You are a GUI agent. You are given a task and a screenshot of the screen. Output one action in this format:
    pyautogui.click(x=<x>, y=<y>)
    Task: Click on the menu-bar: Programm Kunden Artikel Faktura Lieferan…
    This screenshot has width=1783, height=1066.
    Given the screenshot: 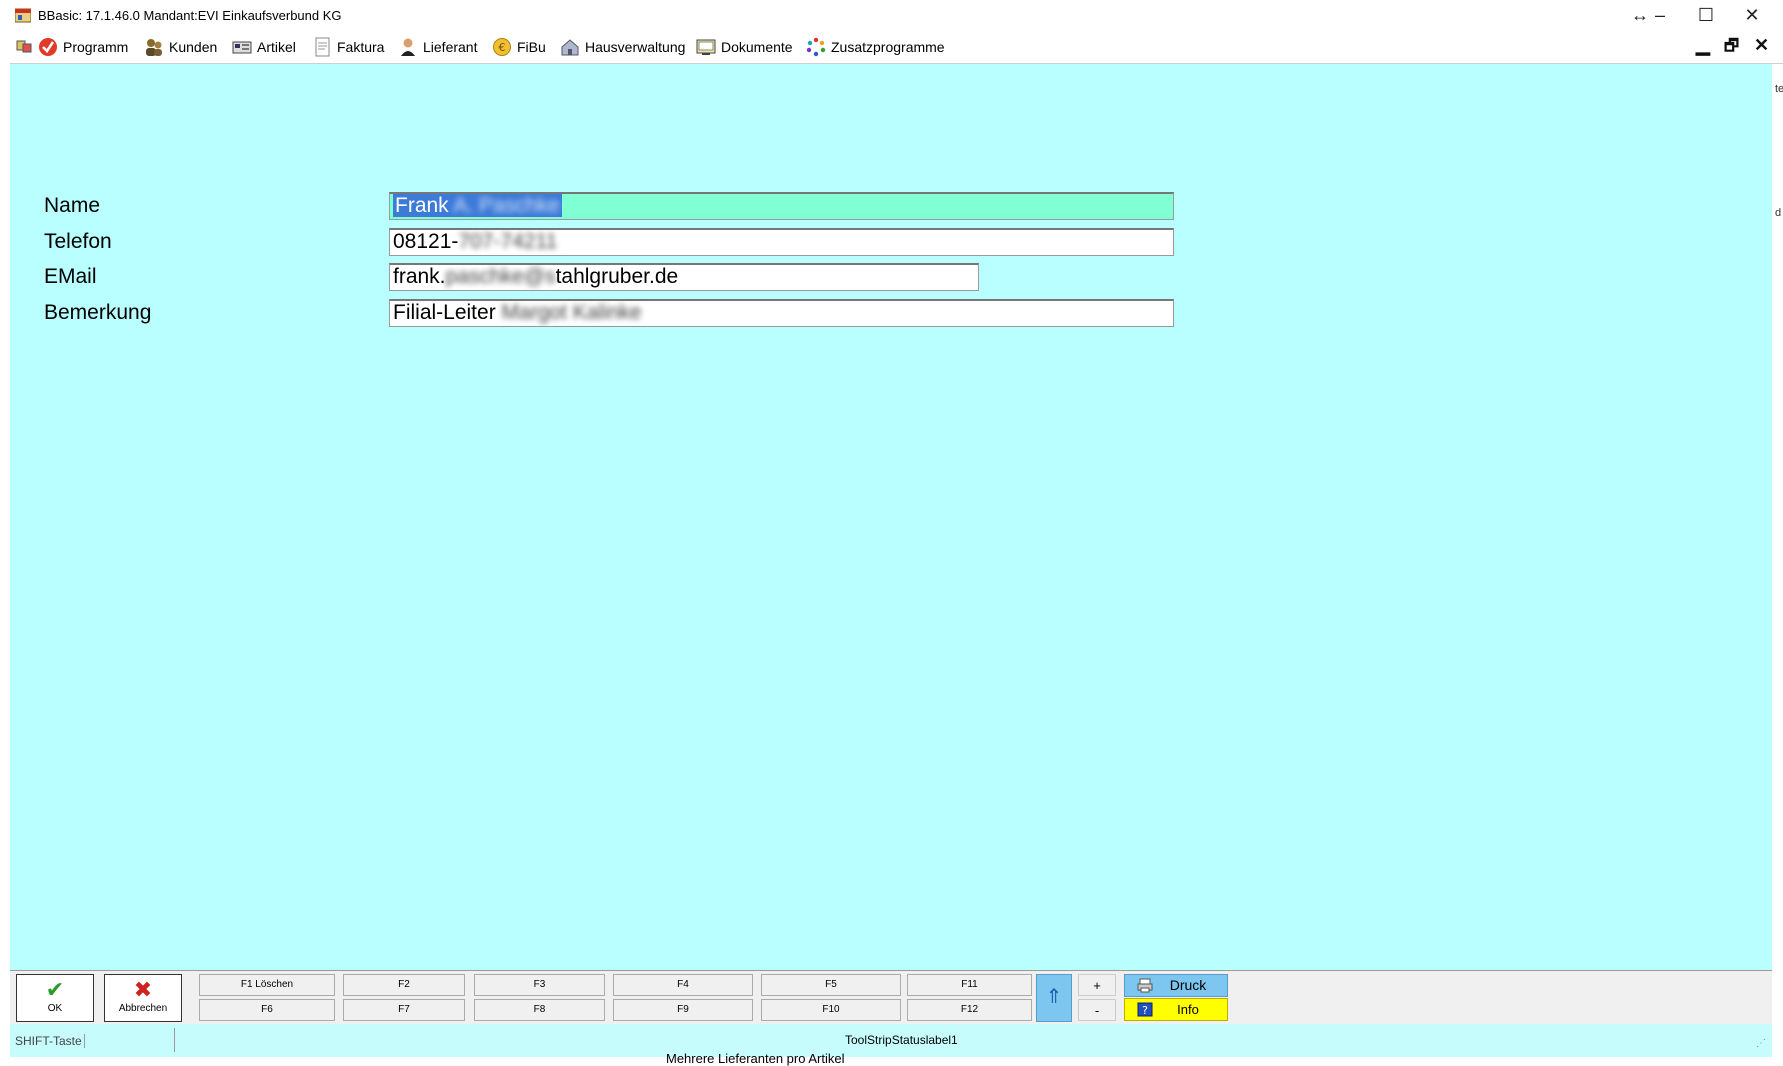 What is the action you would take?
    pyautogui.click(x=896, y=47)
    